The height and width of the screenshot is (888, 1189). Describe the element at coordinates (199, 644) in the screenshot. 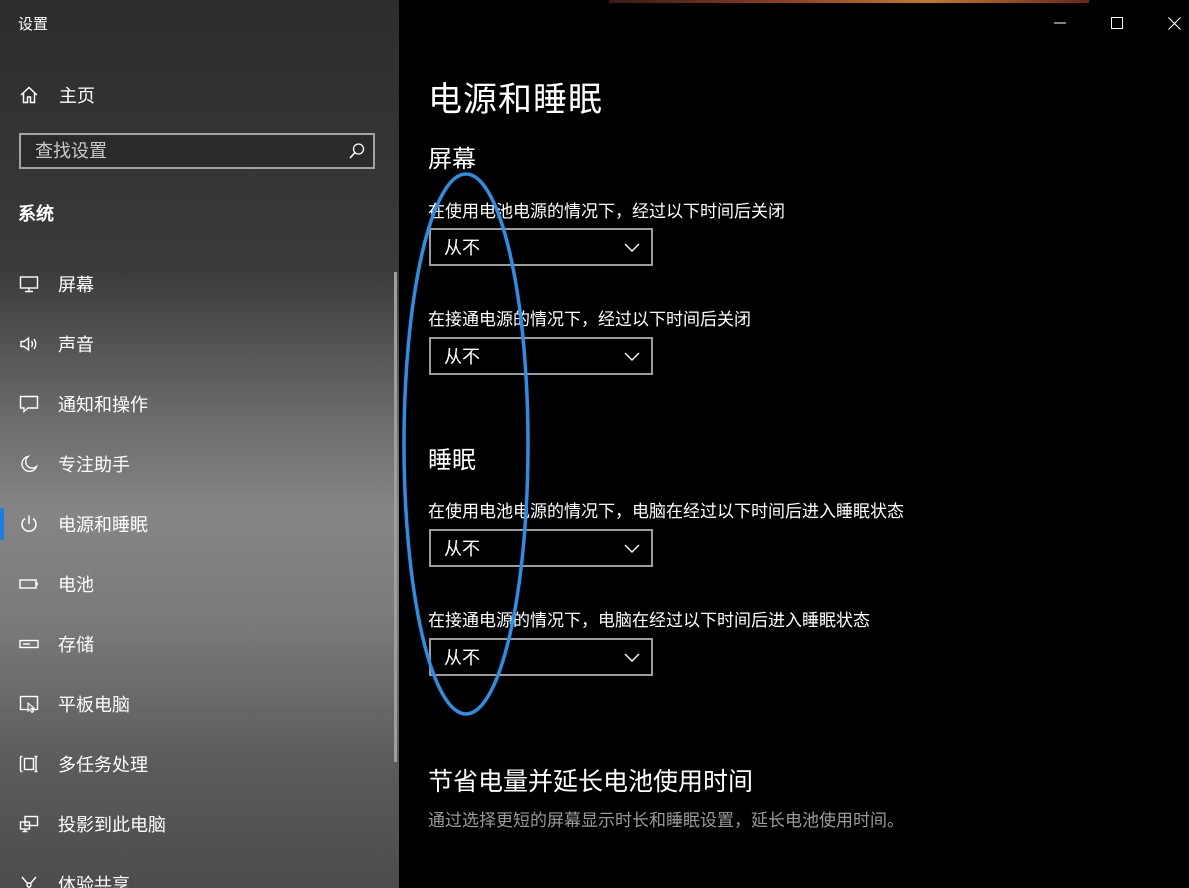

I see `sidebar-item-storage: 存储` at that location.